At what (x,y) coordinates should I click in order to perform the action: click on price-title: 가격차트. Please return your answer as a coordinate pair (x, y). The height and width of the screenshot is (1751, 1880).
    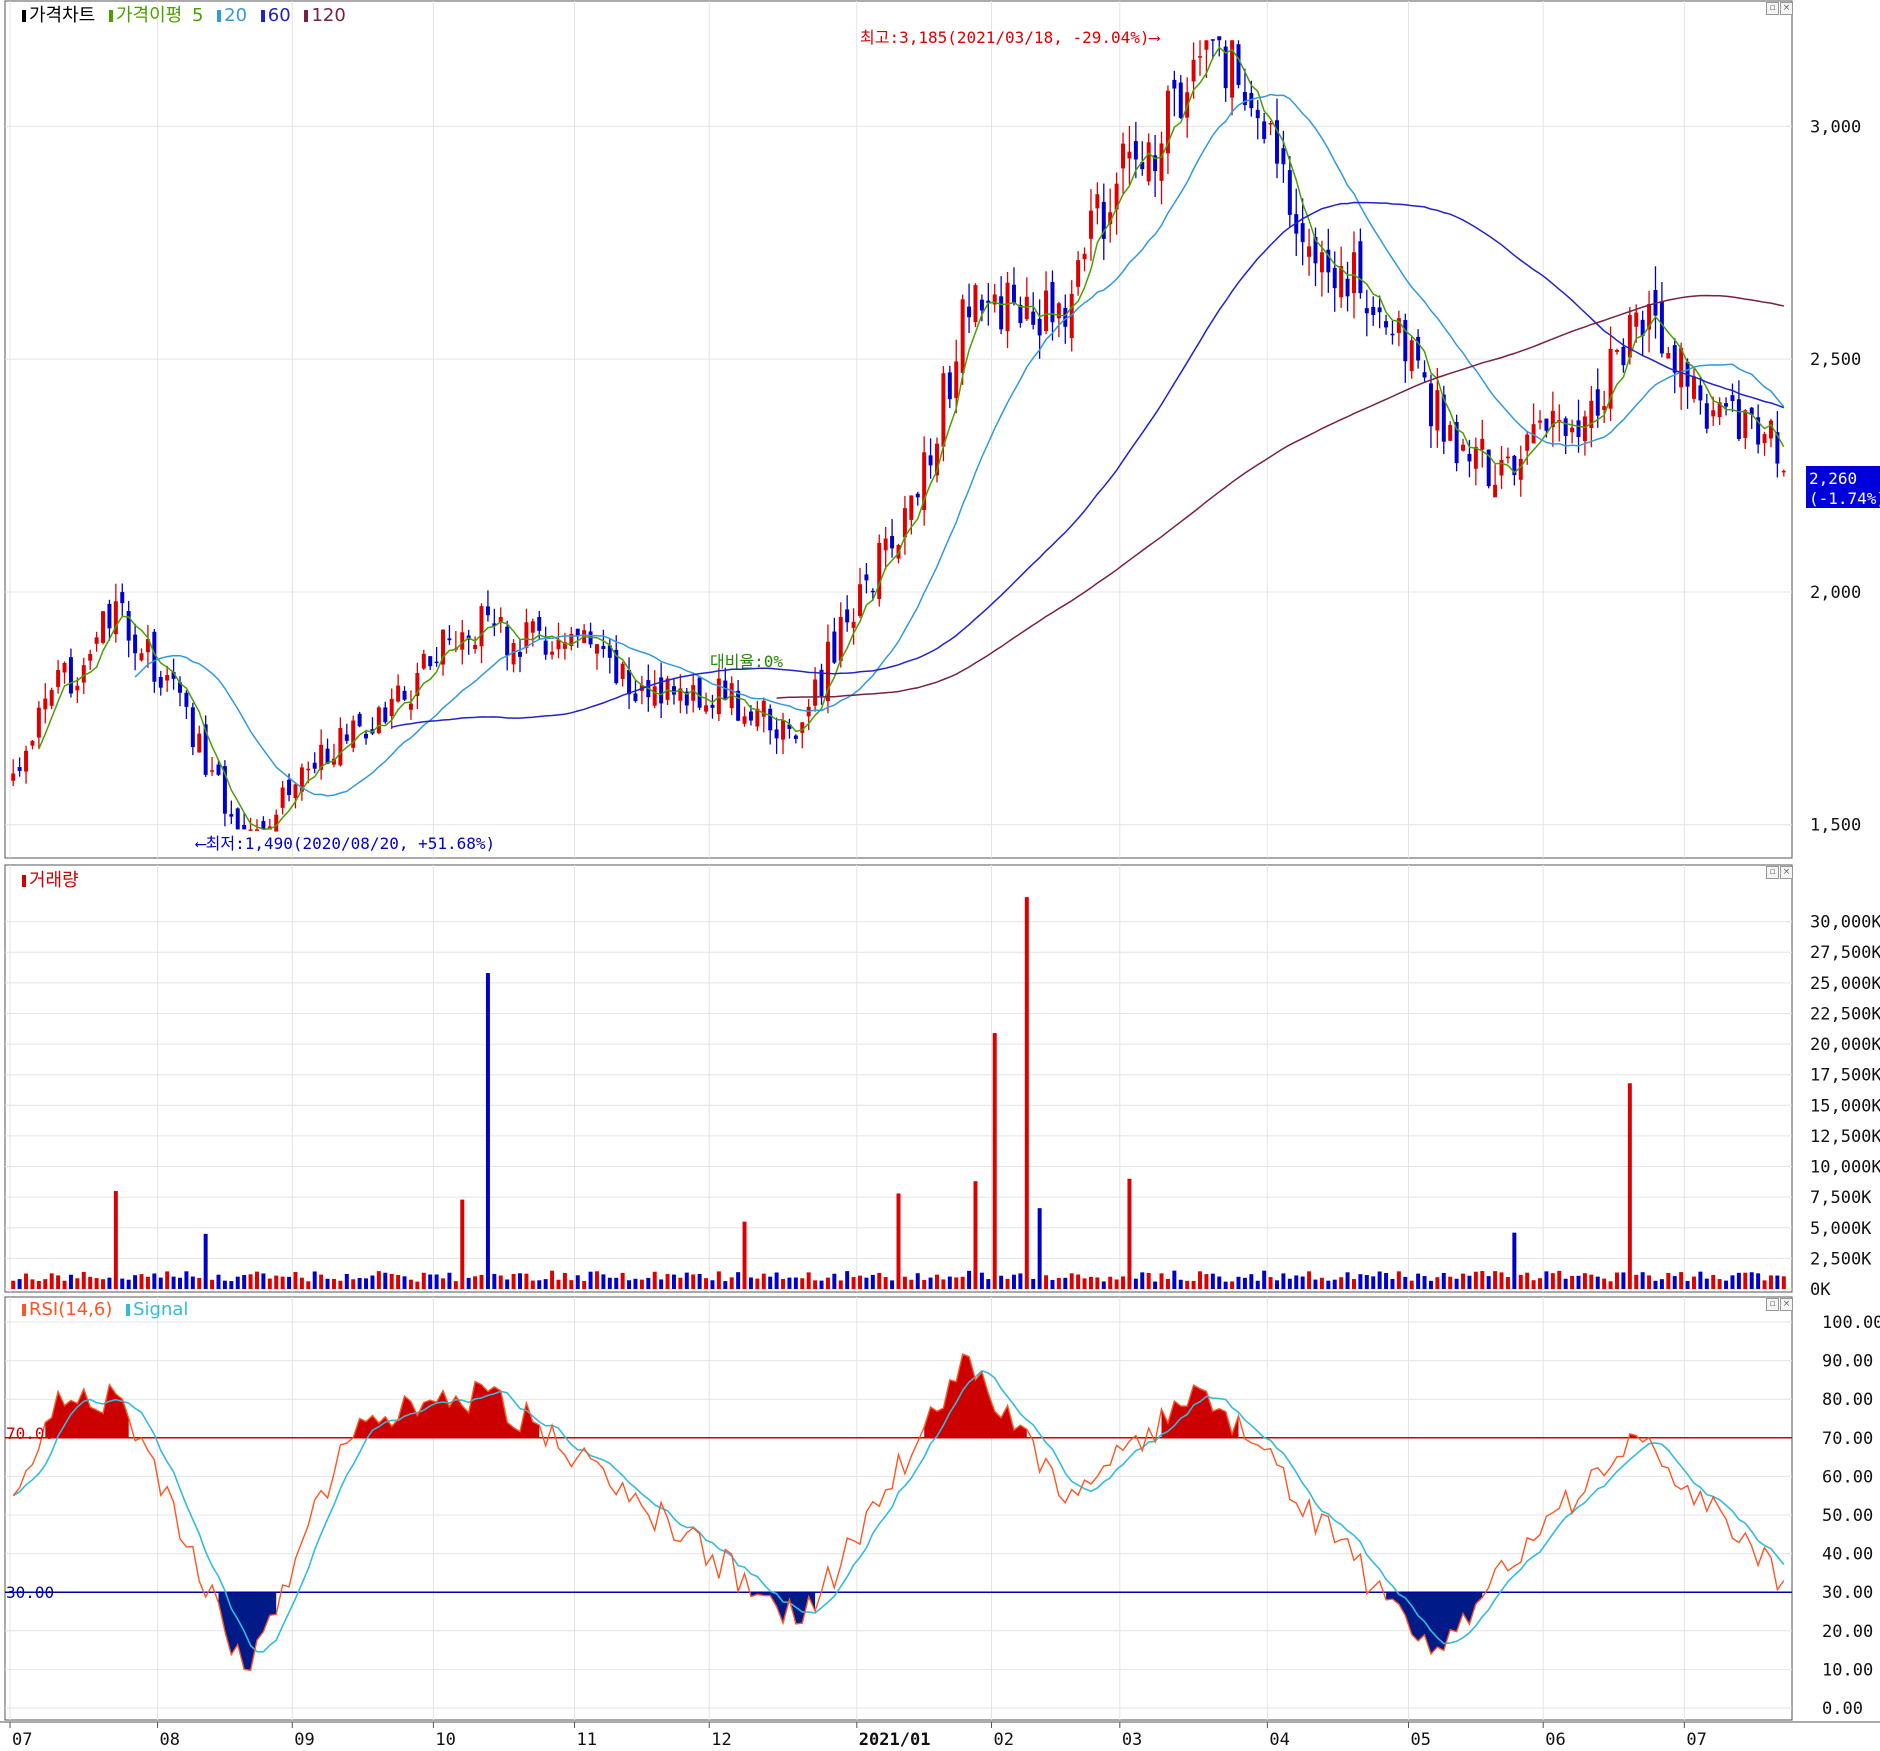
    Looking at the image, I should click on (60, 15).